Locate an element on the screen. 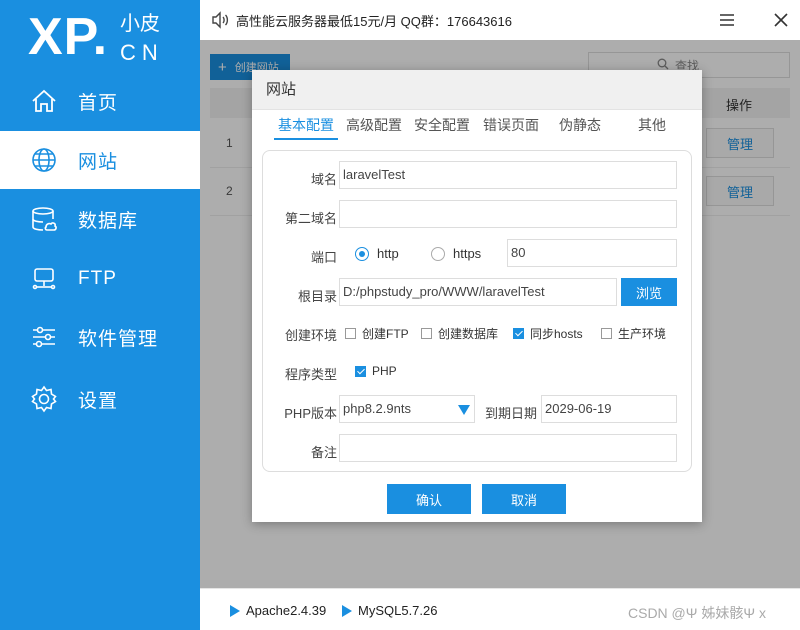  http-radio: http is located at coordinates (377, 253).